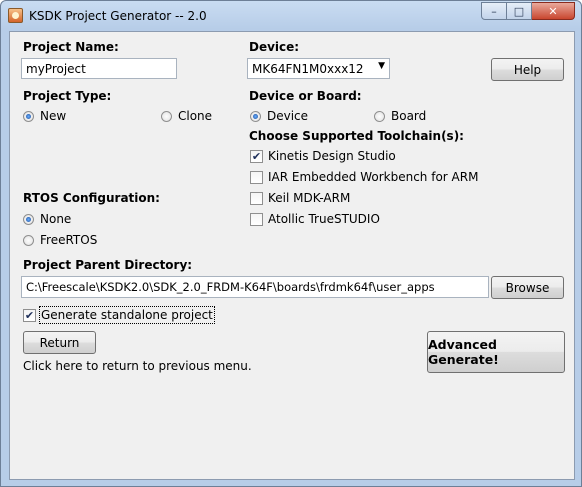 The height and width of the screenshot is (487, 582). What do you see at coordinates (59, 342) in the screenshot?
I see `return-button: Return` at bounding box center [59, 342].